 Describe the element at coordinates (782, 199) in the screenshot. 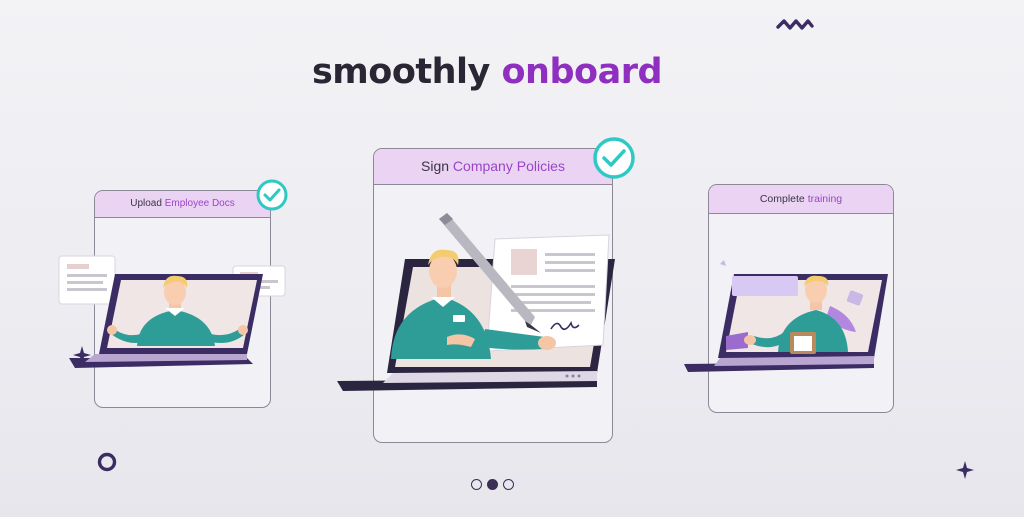

I see `step-label: Complete` at that location.